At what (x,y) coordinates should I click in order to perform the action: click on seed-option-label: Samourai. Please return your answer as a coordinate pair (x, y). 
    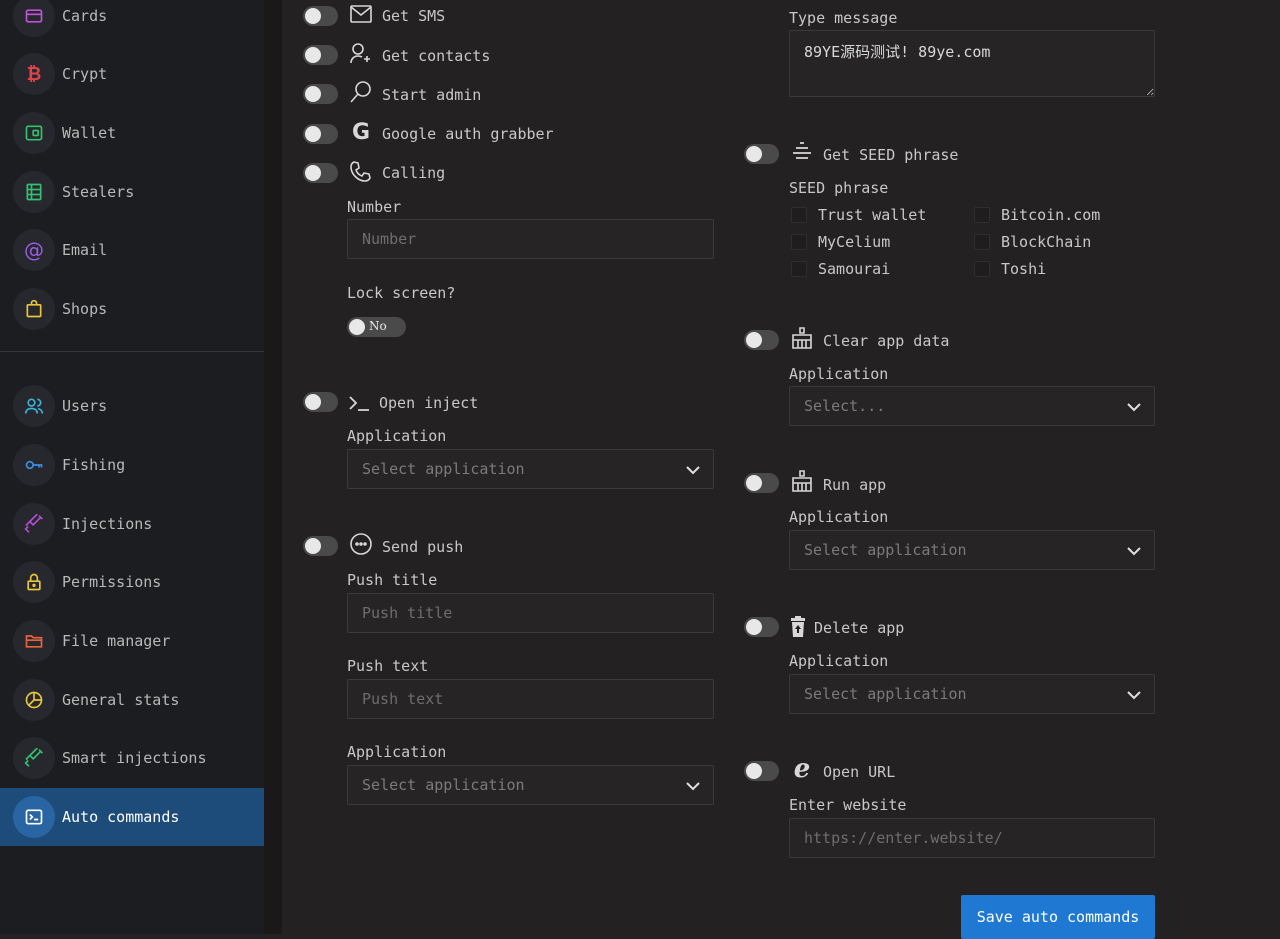
    Looking at the image, I should click on (854, 269).